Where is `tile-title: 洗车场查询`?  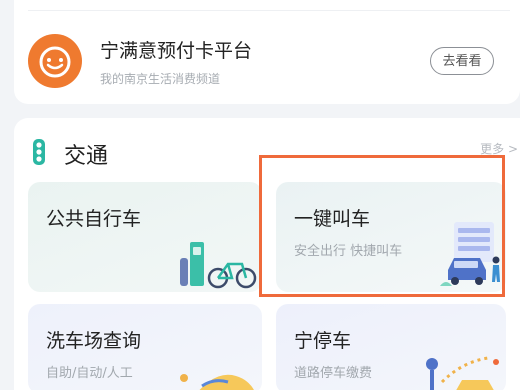
tile-title: 洗车场查询 is located at coordinates (94, 341).